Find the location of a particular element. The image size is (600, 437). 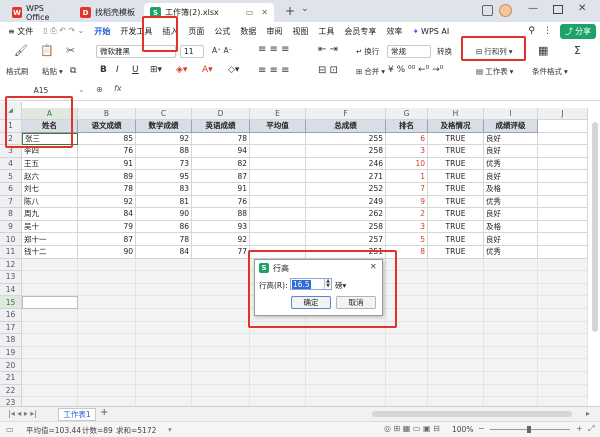

table-cell: 76 is located at coordinates (221, 202).